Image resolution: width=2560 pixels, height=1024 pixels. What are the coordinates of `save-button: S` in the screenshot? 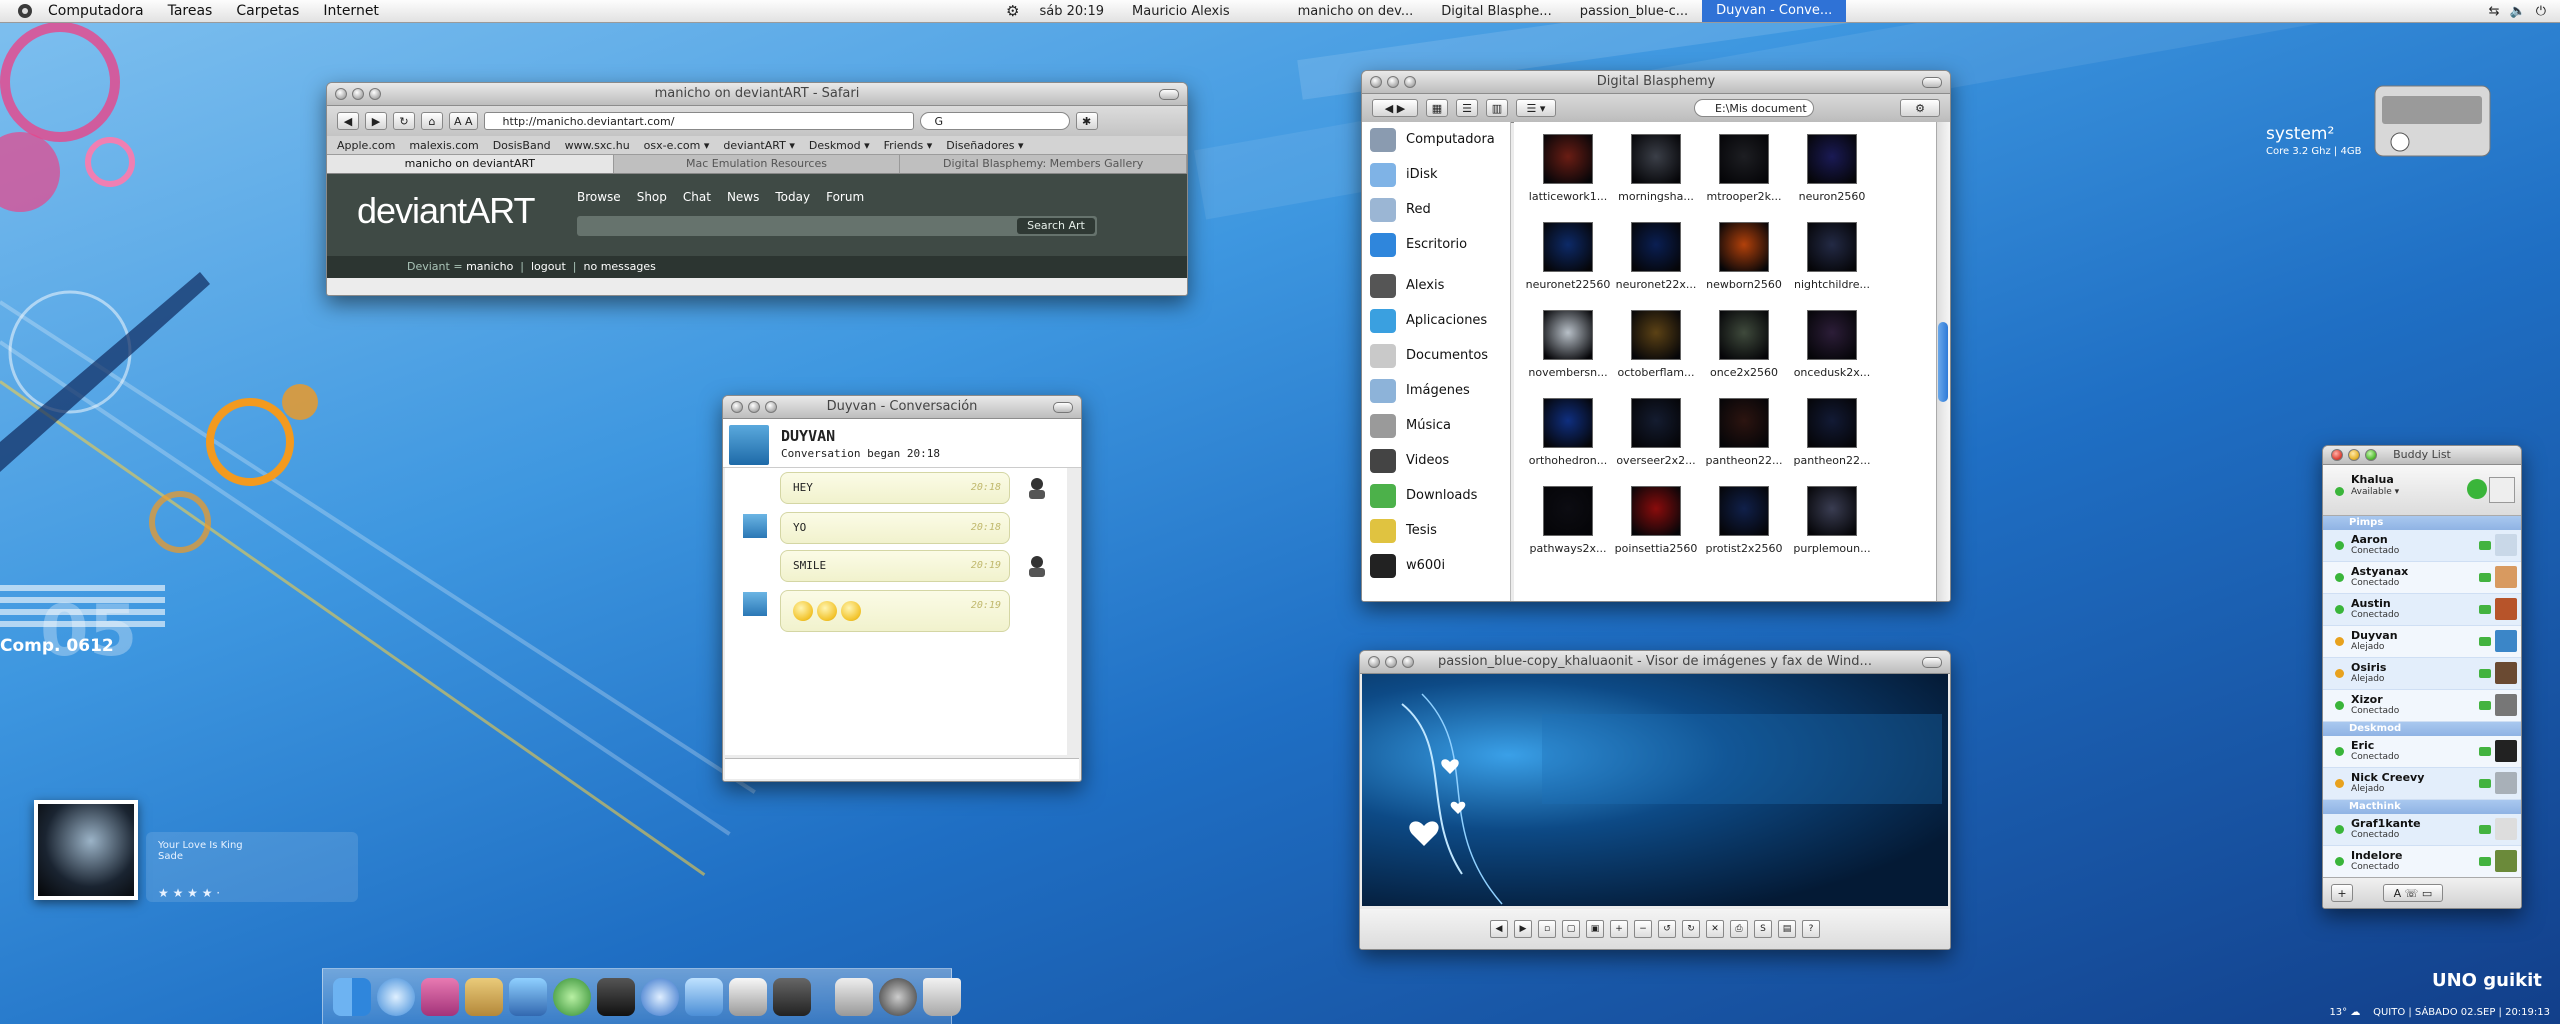 It's located at (1763, 929).